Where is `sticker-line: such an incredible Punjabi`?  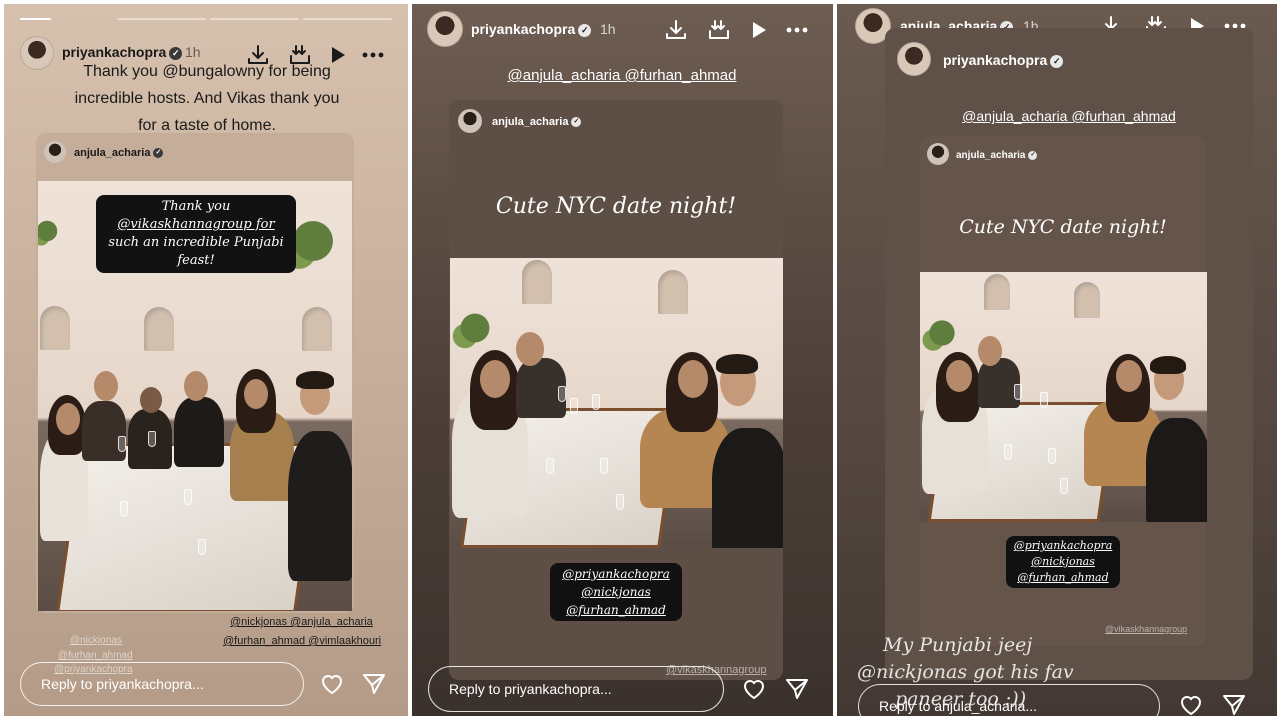 sticker-line: such an incredible Punjabi is located at coordinates (196, 242).